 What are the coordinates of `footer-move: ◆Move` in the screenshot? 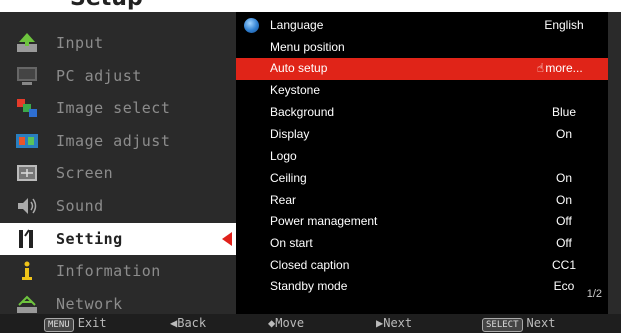 It's located at (286, 323).